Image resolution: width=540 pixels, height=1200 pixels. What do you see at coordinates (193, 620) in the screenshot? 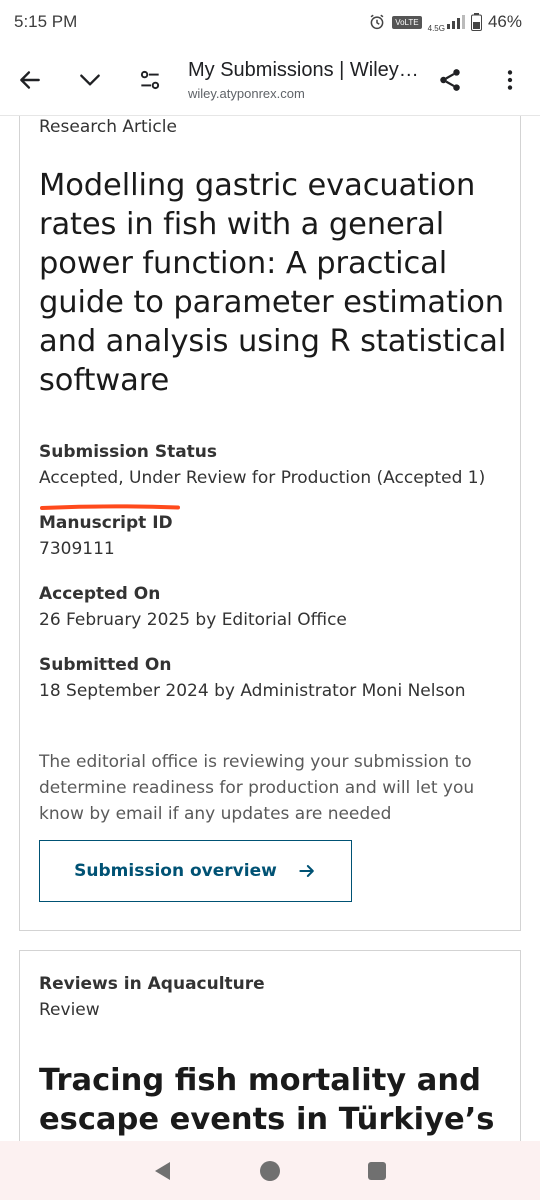
I see `accepted-value: 26 February 2025 by Editorial Office` at bounding box center [193, 620].